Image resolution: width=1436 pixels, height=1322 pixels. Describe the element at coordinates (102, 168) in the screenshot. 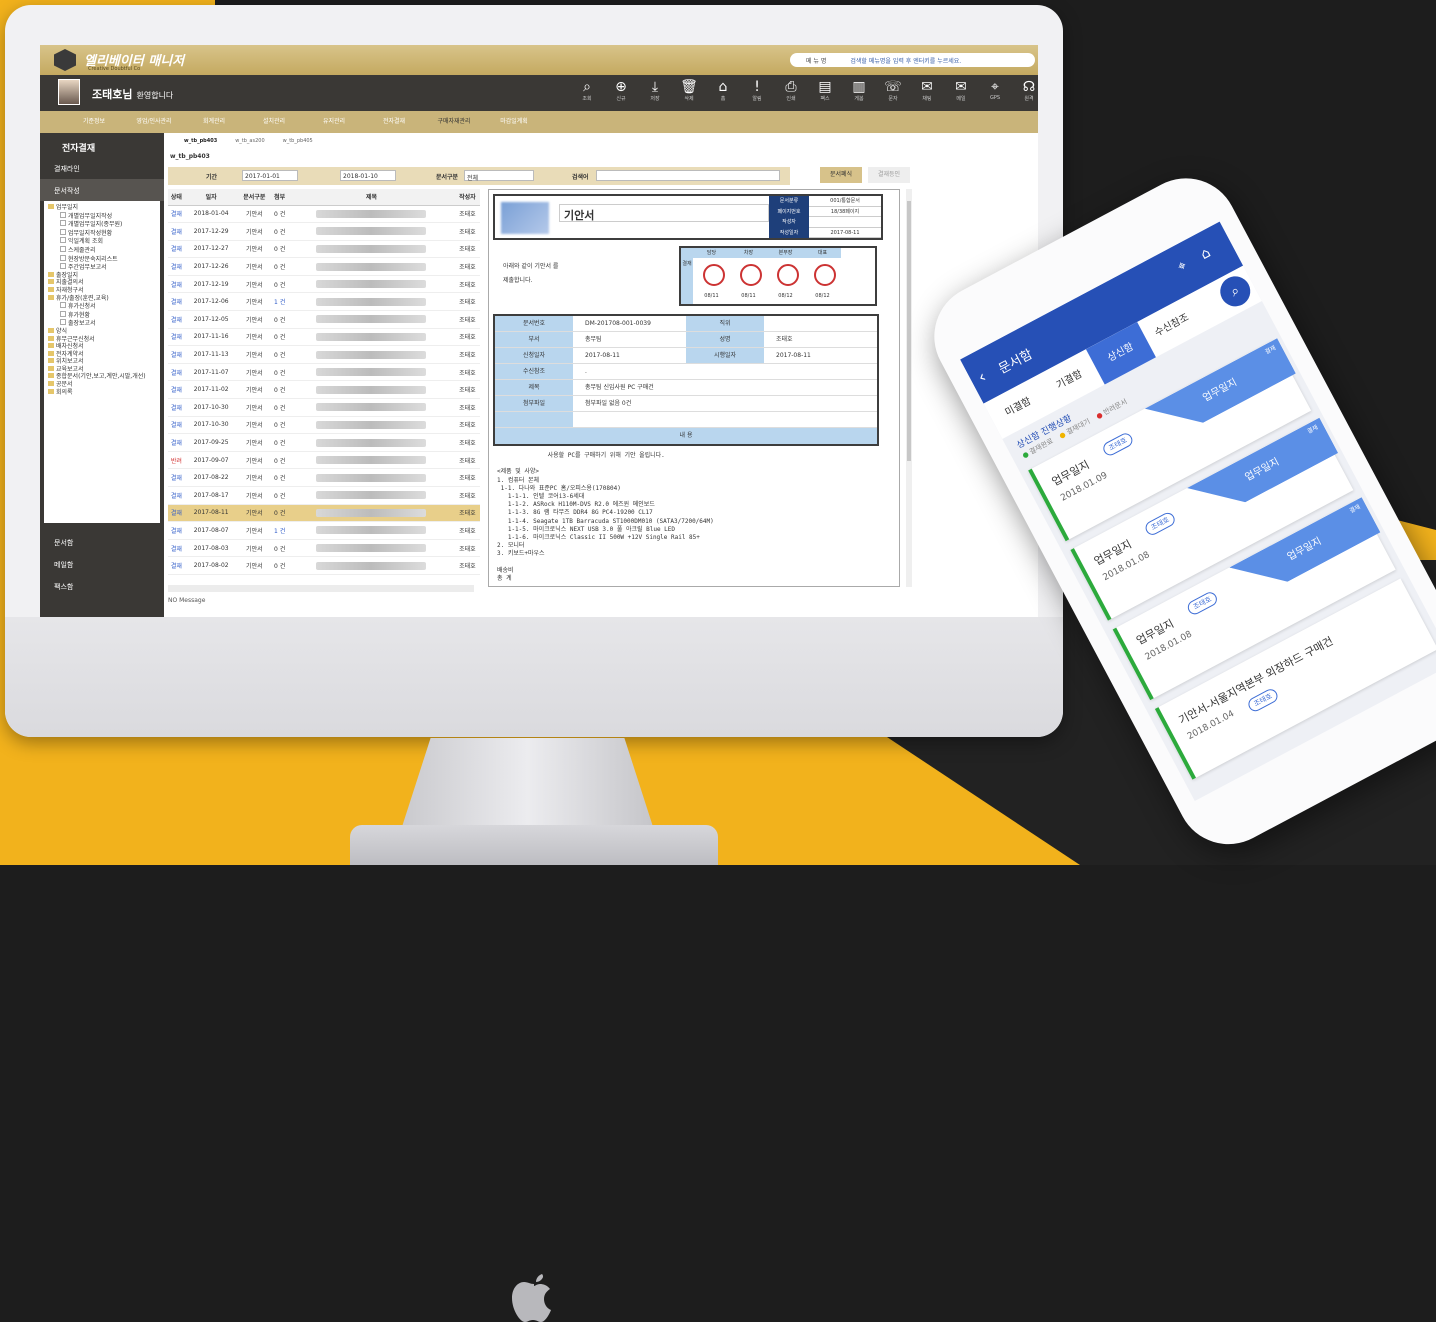

I see `sidebar-item-approval-line: 결재라인` at that location.